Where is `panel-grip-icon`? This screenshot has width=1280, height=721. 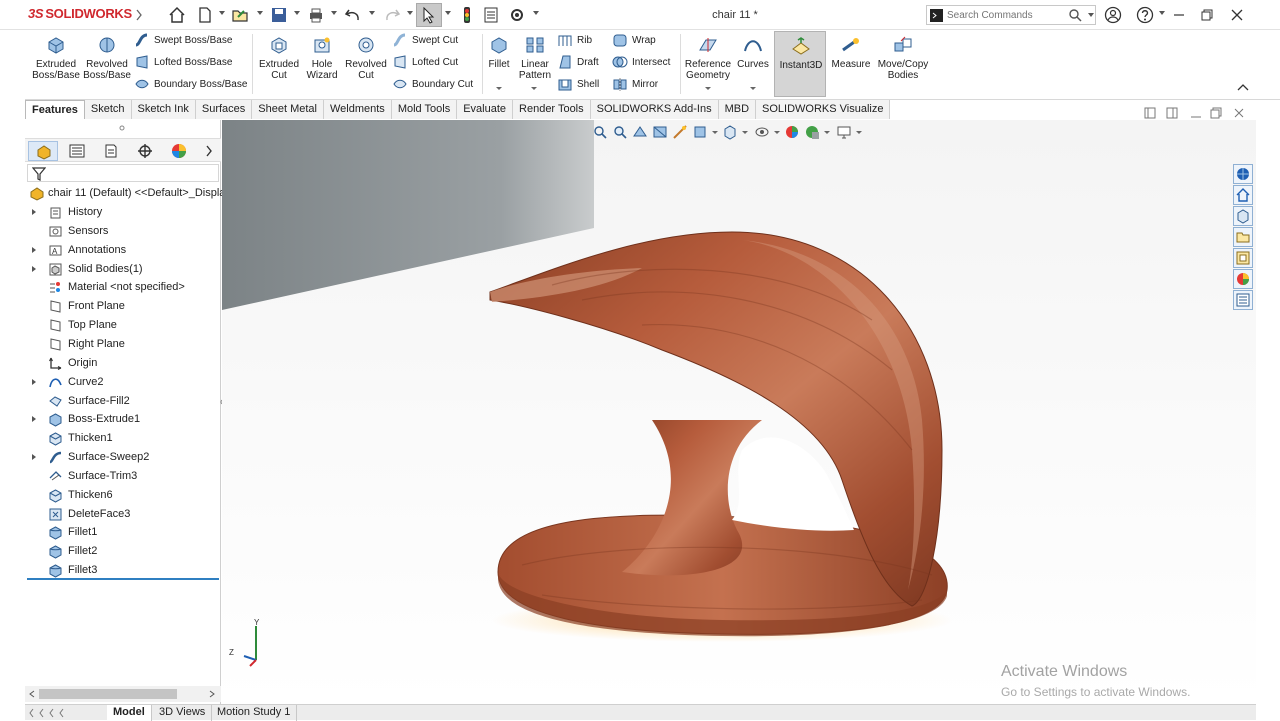 panel-grip-icon is located at coordinates (122, 128).